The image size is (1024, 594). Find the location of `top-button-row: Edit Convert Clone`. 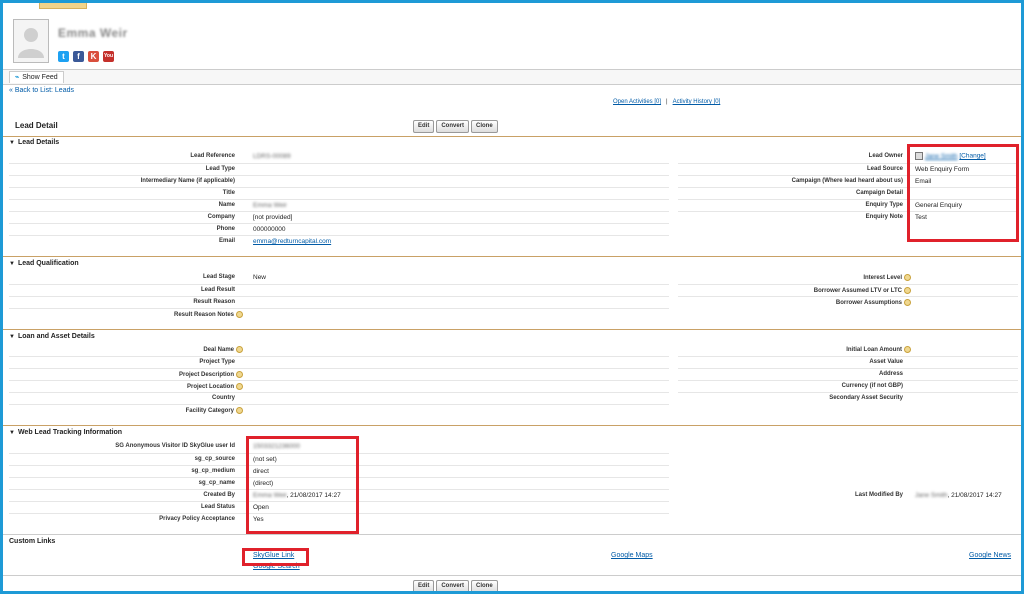

top-button-row: Edit Convert Clone is located at coordinates (456, 126).